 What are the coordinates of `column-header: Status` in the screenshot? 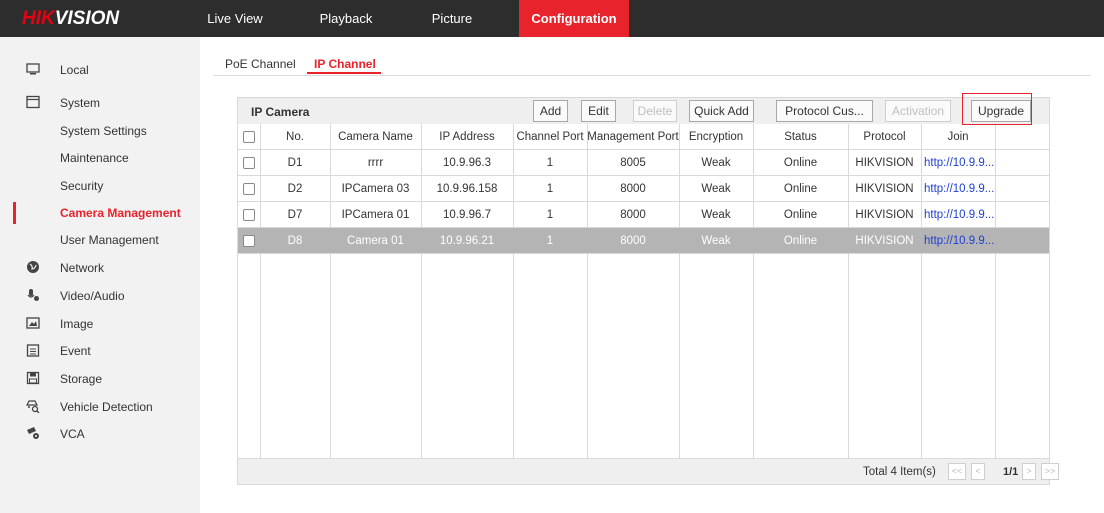 It's located at (800, 137).